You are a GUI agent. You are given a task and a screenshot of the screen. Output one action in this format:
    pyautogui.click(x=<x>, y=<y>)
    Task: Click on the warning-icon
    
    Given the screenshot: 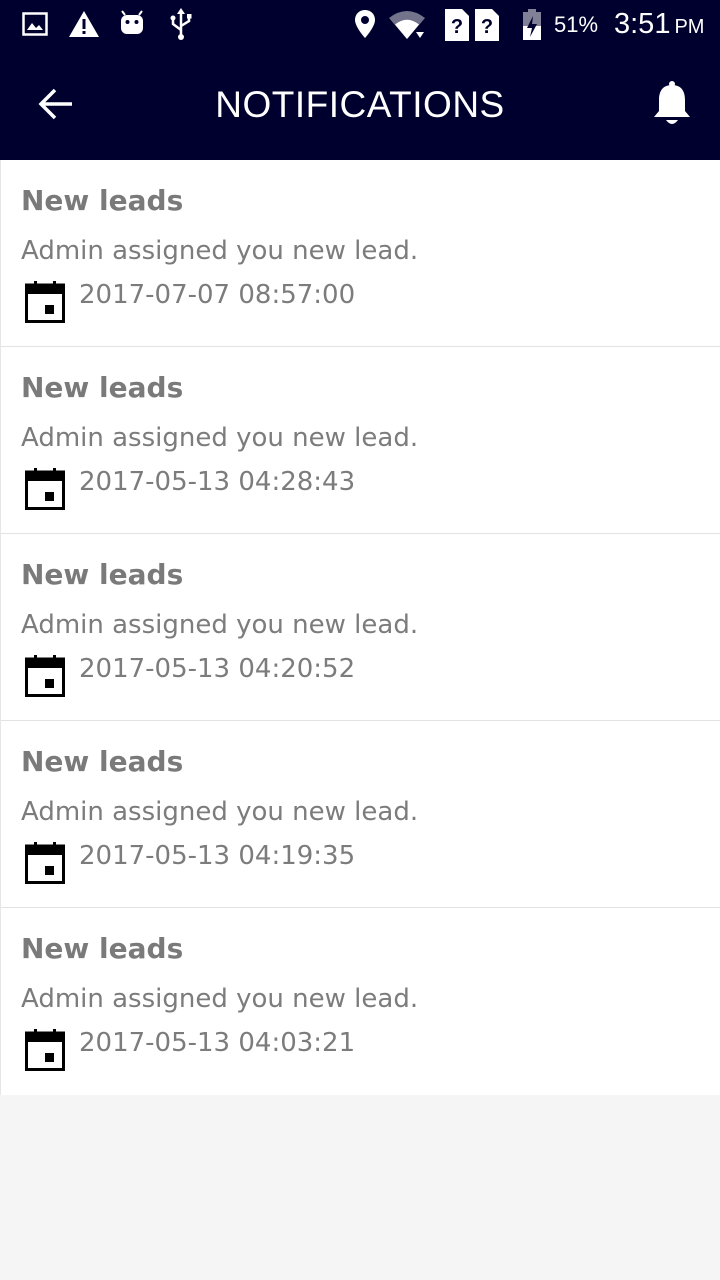 What is the action you would take?
    pyautogui.click(x=84, y=26)
    